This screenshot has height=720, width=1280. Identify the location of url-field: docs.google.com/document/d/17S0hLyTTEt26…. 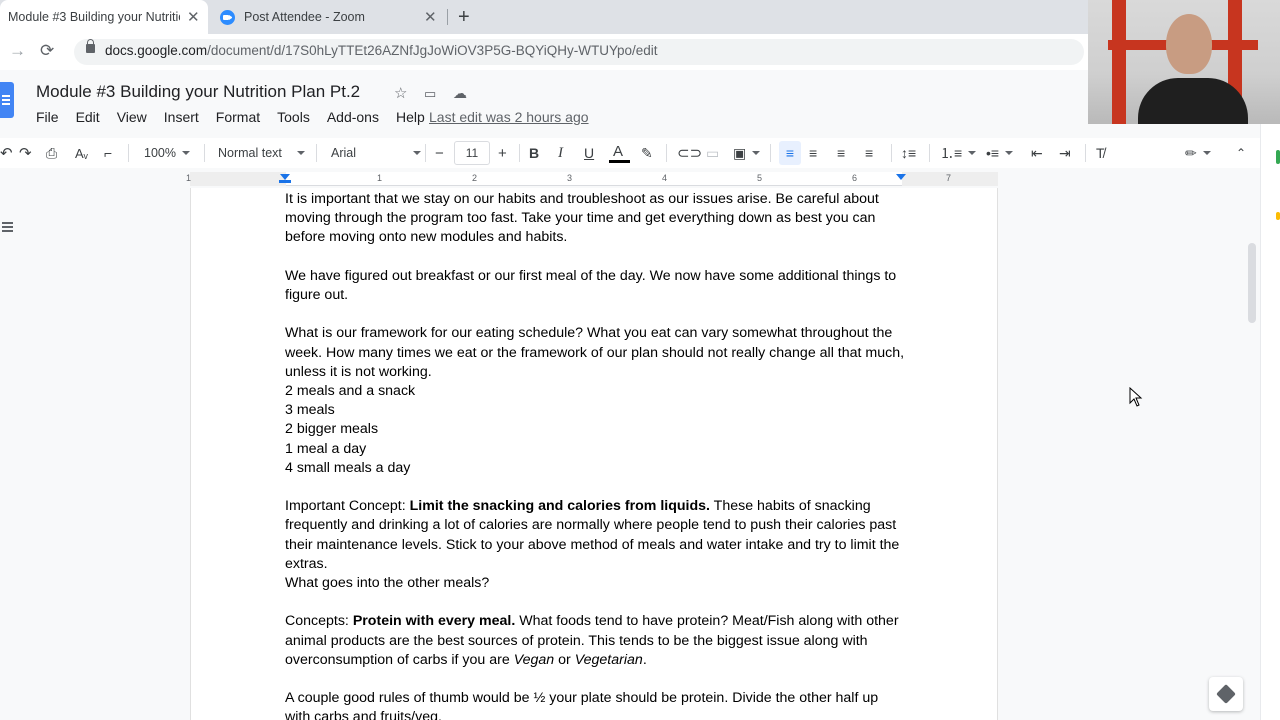
(381, 50).